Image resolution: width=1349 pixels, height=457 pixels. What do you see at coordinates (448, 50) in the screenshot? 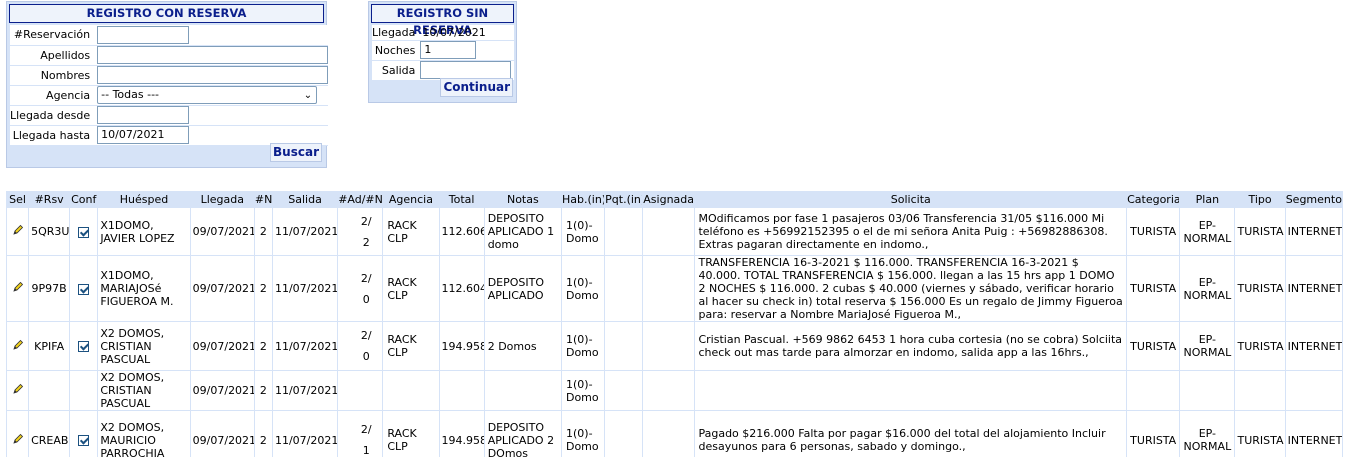
I see `noches-input: 1` at bounding box center [448, 50].